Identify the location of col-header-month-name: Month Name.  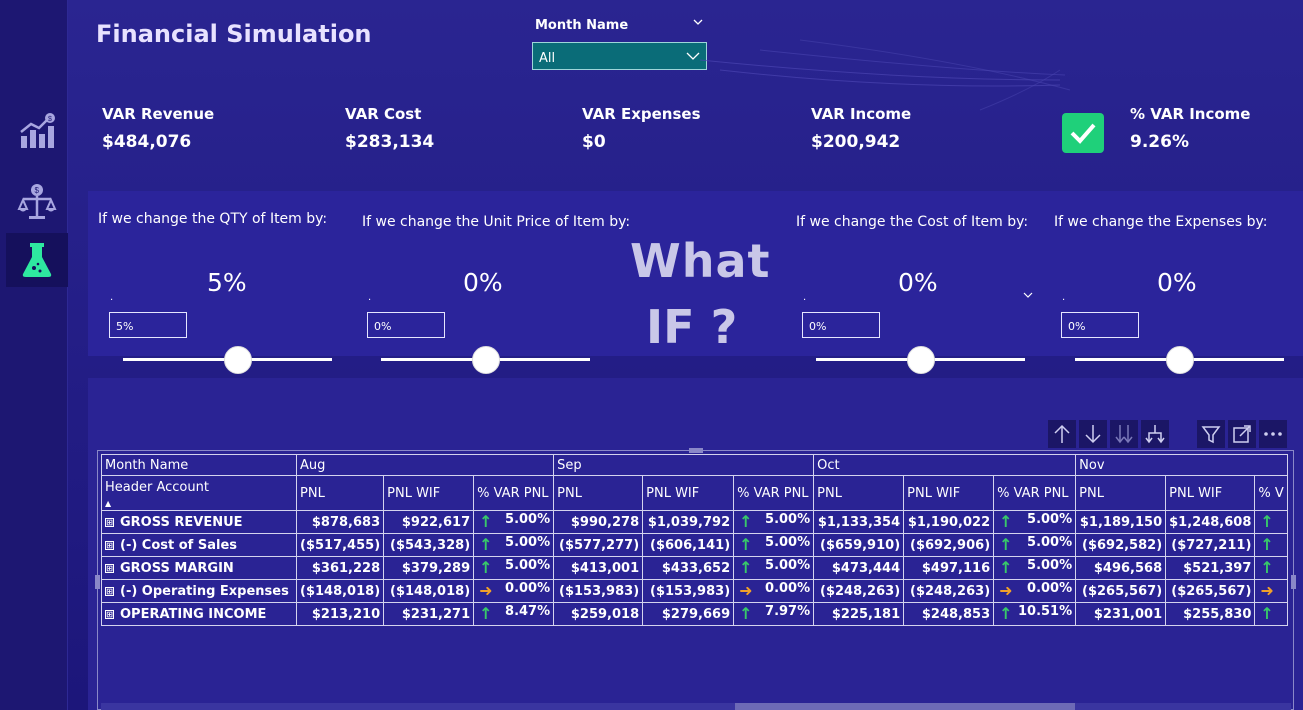
(199, 465).